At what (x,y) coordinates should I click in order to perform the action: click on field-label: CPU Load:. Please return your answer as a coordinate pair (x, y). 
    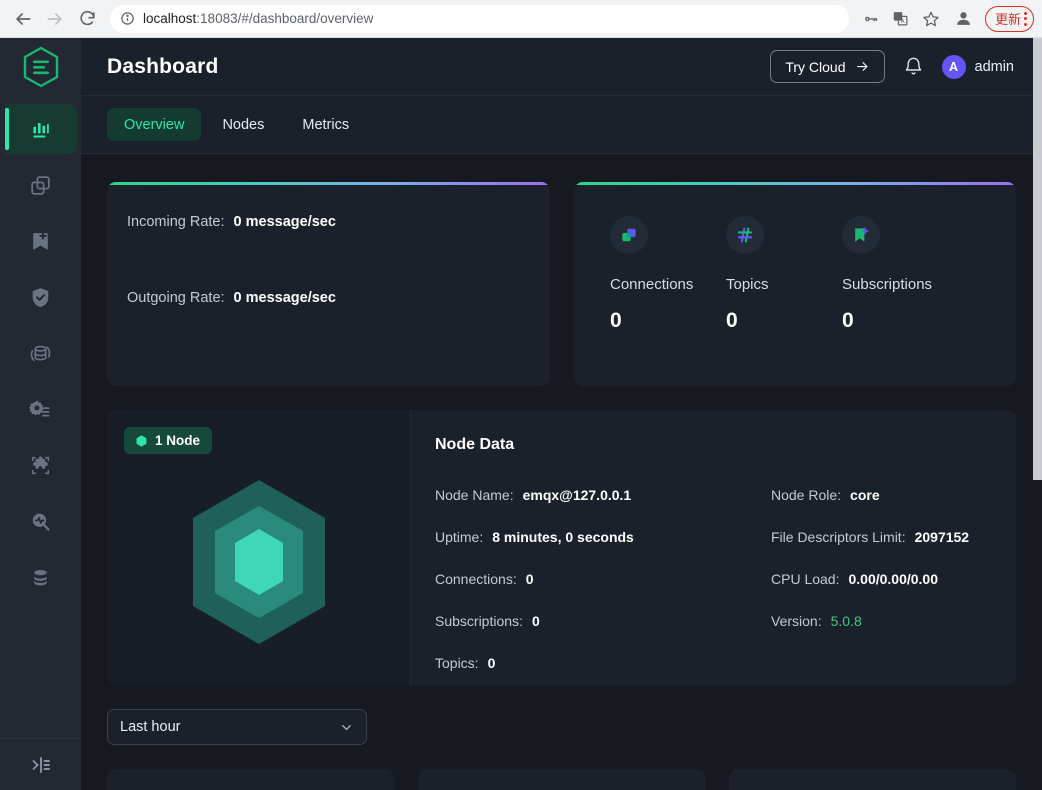
    Looking at the image, I should click on (805, 579).